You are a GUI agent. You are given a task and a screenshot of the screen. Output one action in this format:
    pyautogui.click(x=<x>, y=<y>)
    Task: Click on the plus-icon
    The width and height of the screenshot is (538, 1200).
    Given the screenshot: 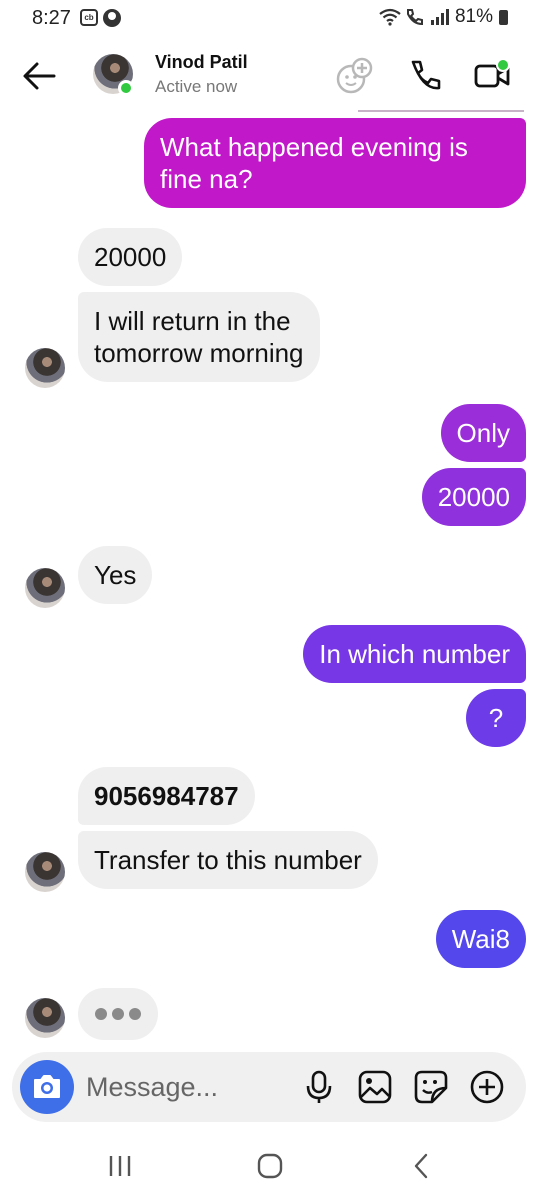 What is the action you would take?
    pyautogui.click(x=487, y=1087)
    